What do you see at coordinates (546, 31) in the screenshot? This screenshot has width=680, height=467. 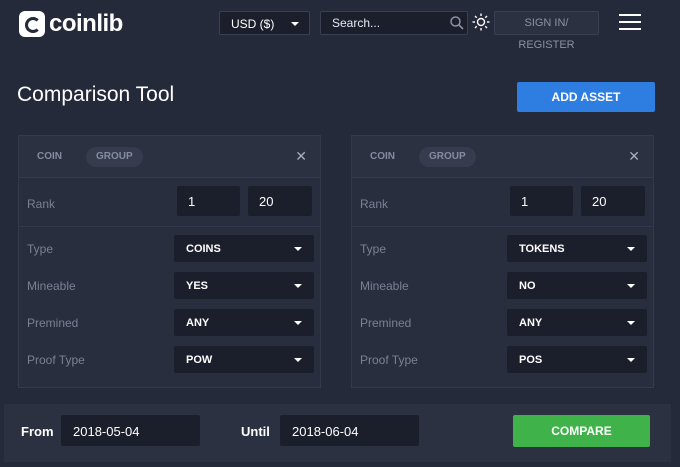 I see `signin-register-button: SIGN IN/ REGISTER` at bounding box center [546, 31].